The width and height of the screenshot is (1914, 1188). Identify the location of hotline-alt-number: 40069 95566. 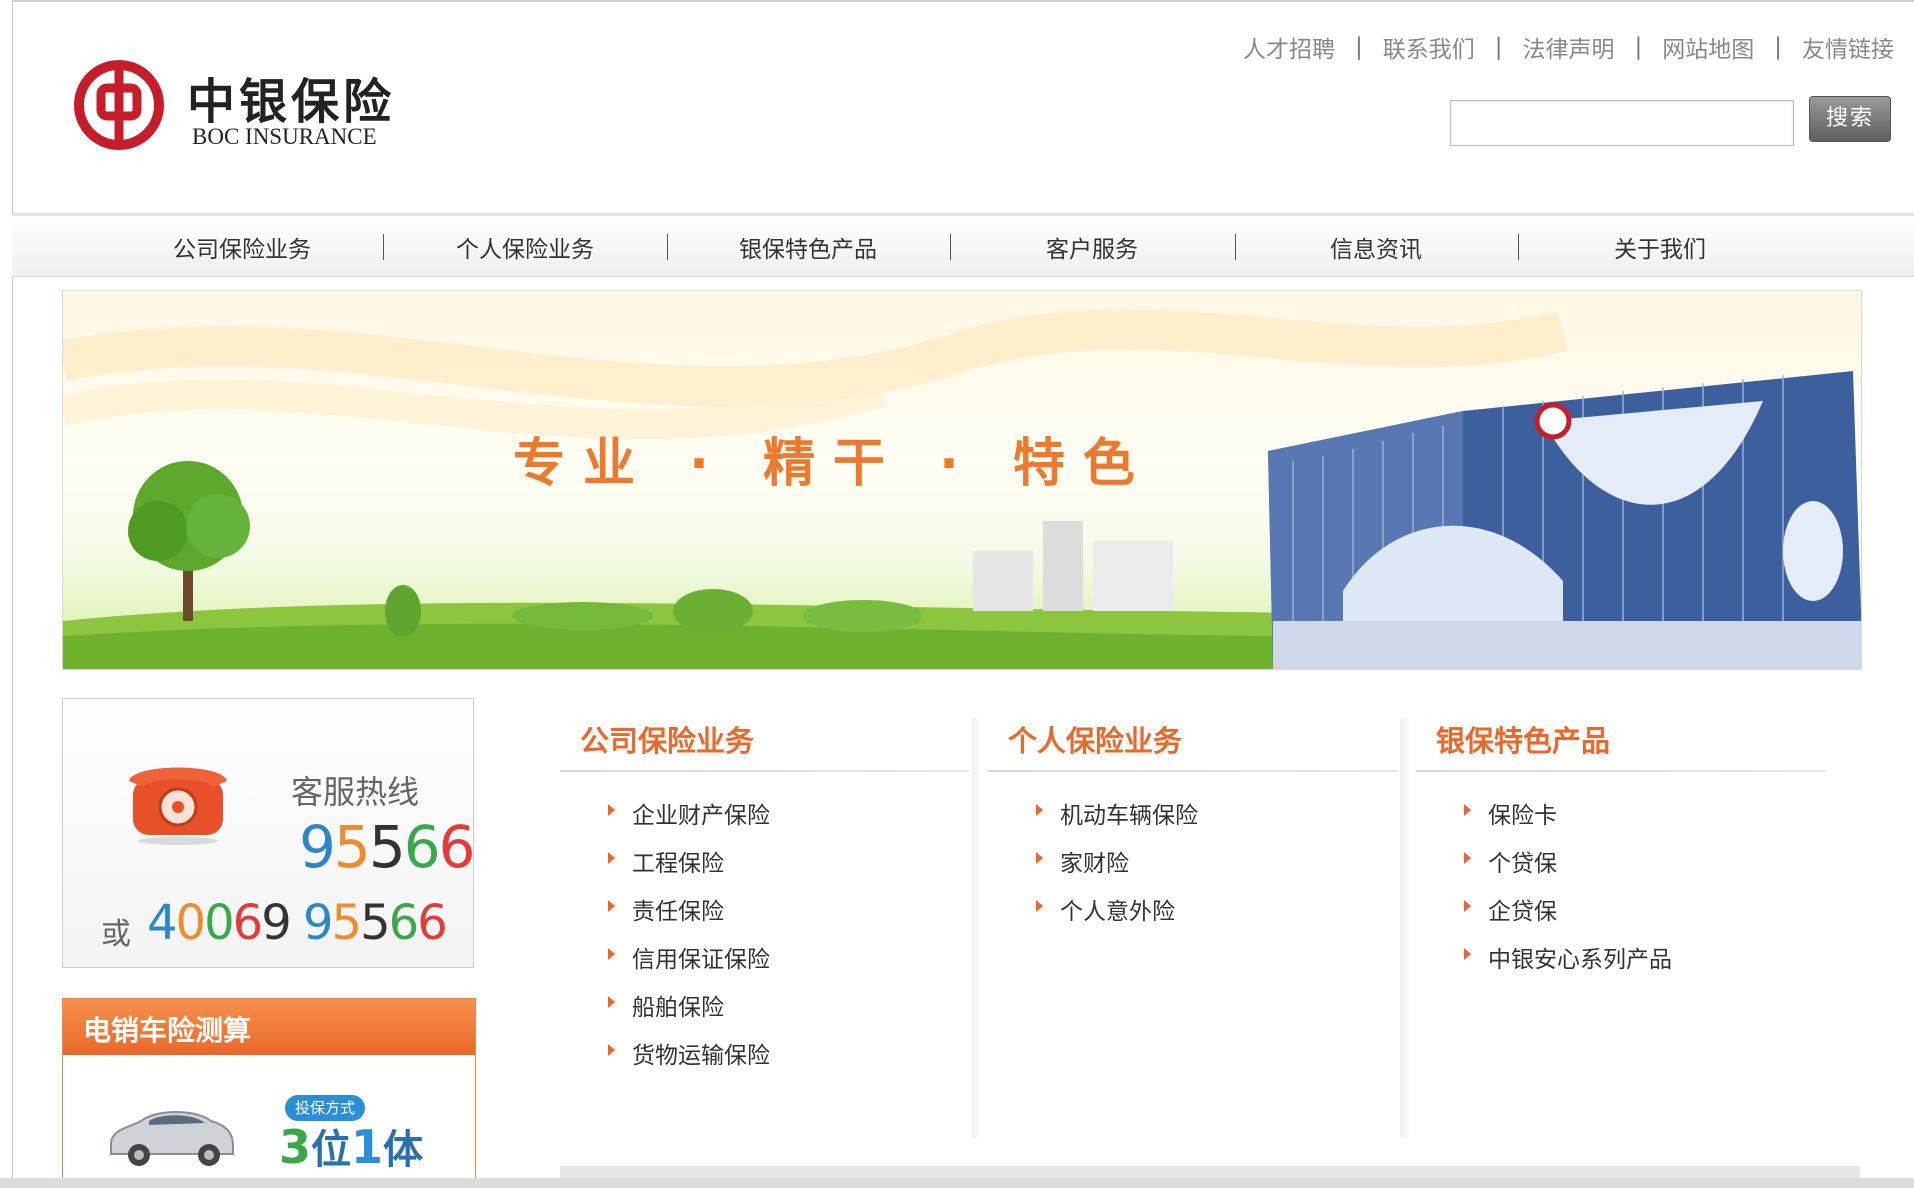
(297, 923).